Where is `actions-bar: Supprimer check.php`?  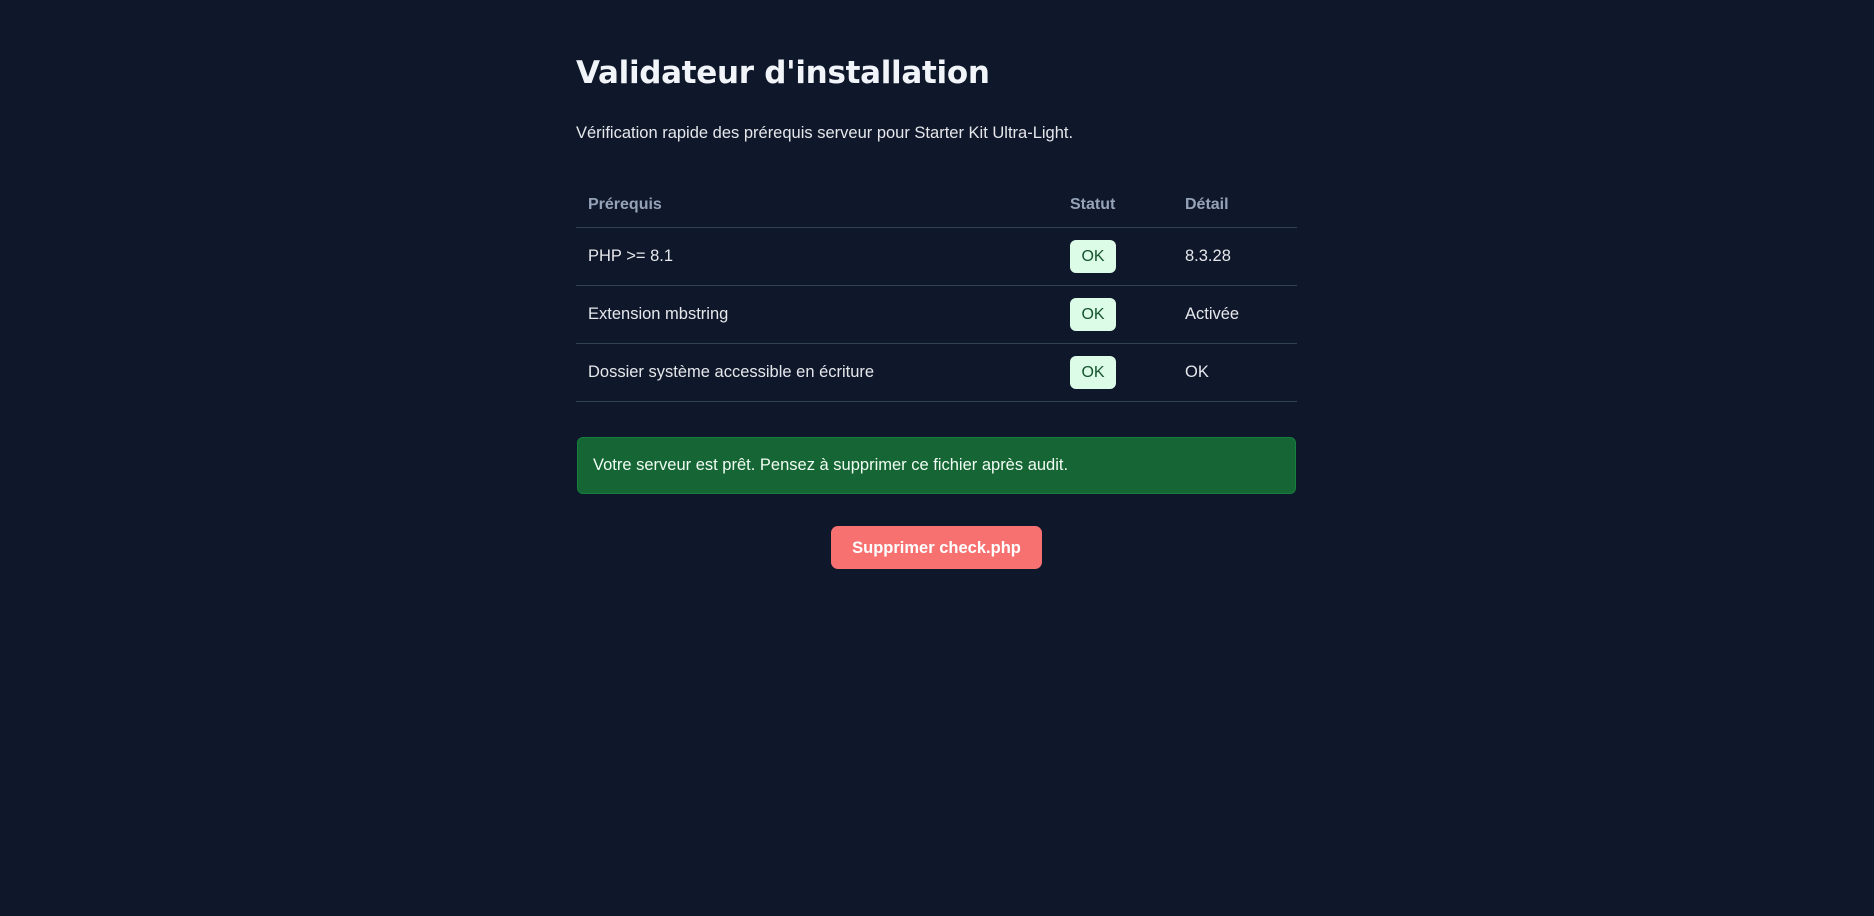 actions-bar: Supprimer check.php is located at coordinates (936, 547).